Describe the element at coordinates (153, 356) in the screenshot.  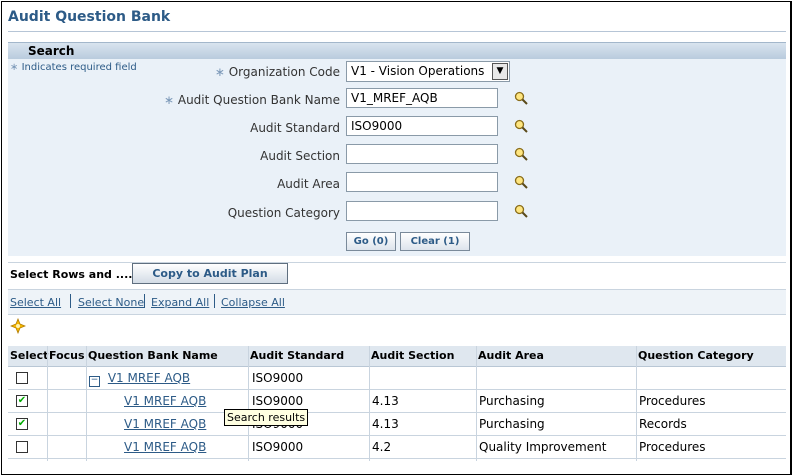
I see `col-question-bank-name: Question Bank Name` at that location.